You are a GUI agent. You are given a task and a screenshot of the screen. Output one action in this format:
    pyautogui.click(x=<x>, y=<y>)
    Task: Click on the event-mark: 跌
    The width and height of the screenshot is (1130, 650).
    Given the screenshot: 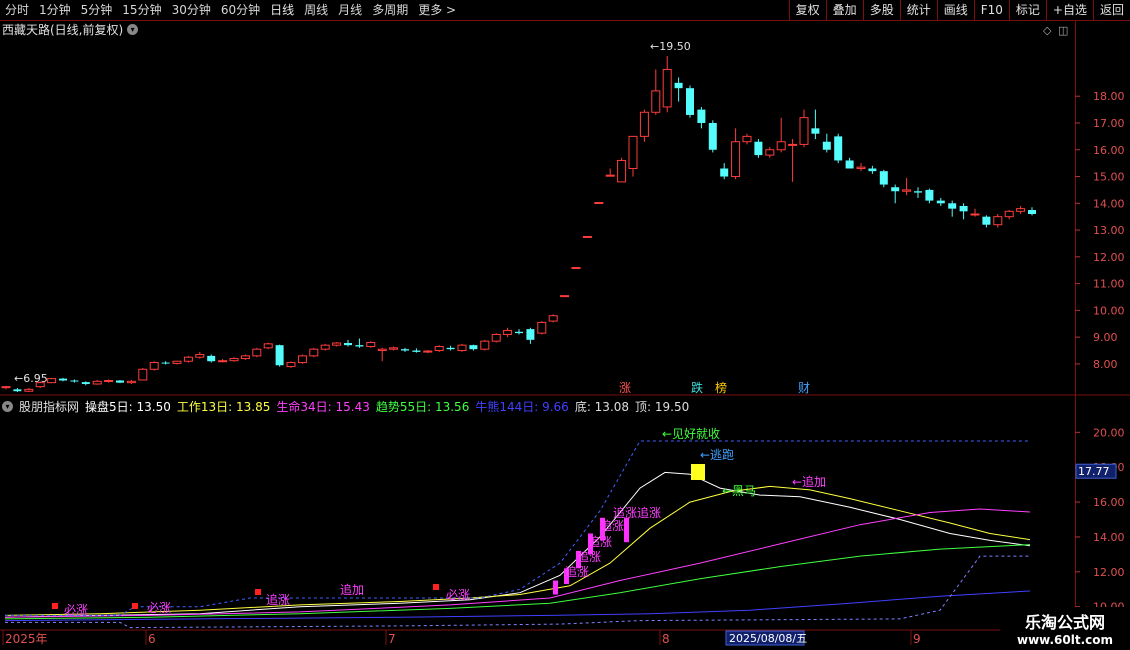 What is the action you would take?
    pyautogui.click(x=697, y=387)
    